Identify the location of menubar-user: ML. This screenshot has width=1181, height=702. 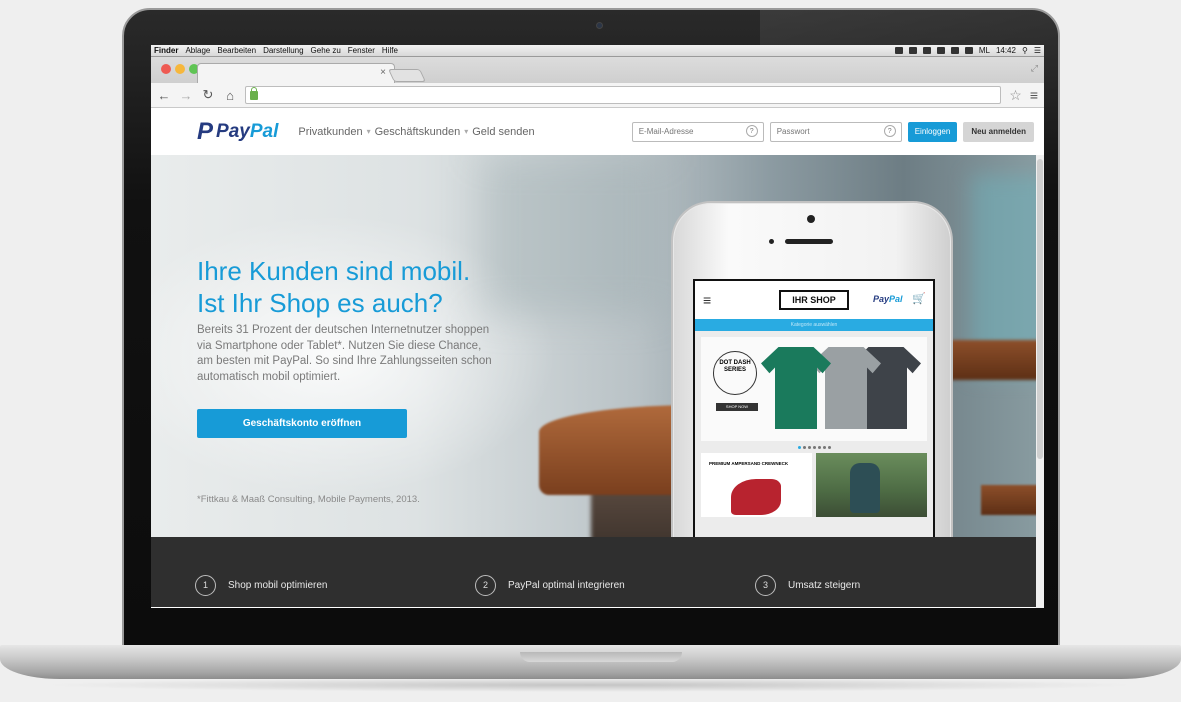
(984, 50).